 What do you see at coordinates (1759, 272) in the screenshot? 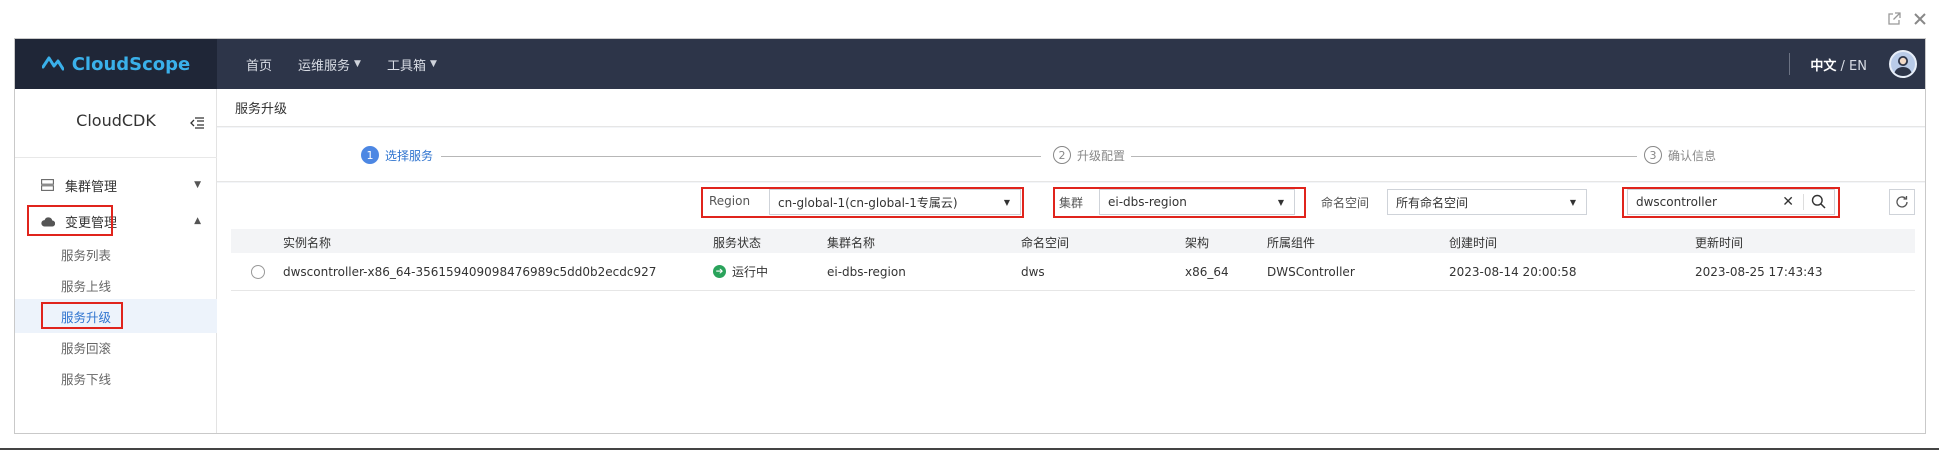
I see `updated-time-cell: 2023-08-25 17:43:43` at bounding box center [1759, 272].